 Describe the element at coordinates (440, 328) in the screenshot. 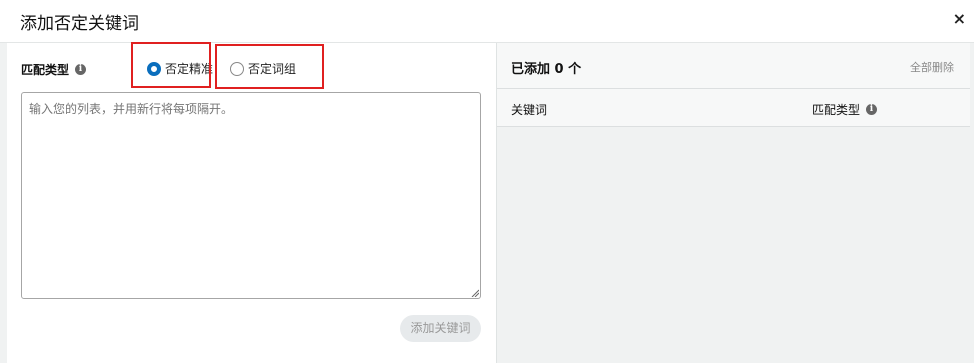

I see `add-keywords-button: 添加关键词` at that location.